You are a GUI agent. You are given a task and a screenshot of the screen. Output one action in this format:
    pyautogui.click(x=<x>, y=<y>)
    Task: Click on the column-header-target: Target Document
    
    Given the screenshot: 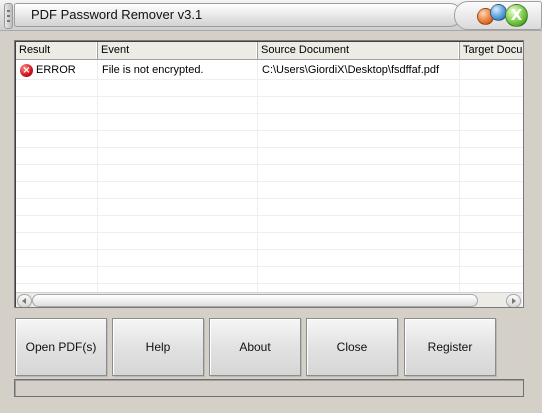 What is the action you would take?
    pyautogui.click(x=491, y=50)
    